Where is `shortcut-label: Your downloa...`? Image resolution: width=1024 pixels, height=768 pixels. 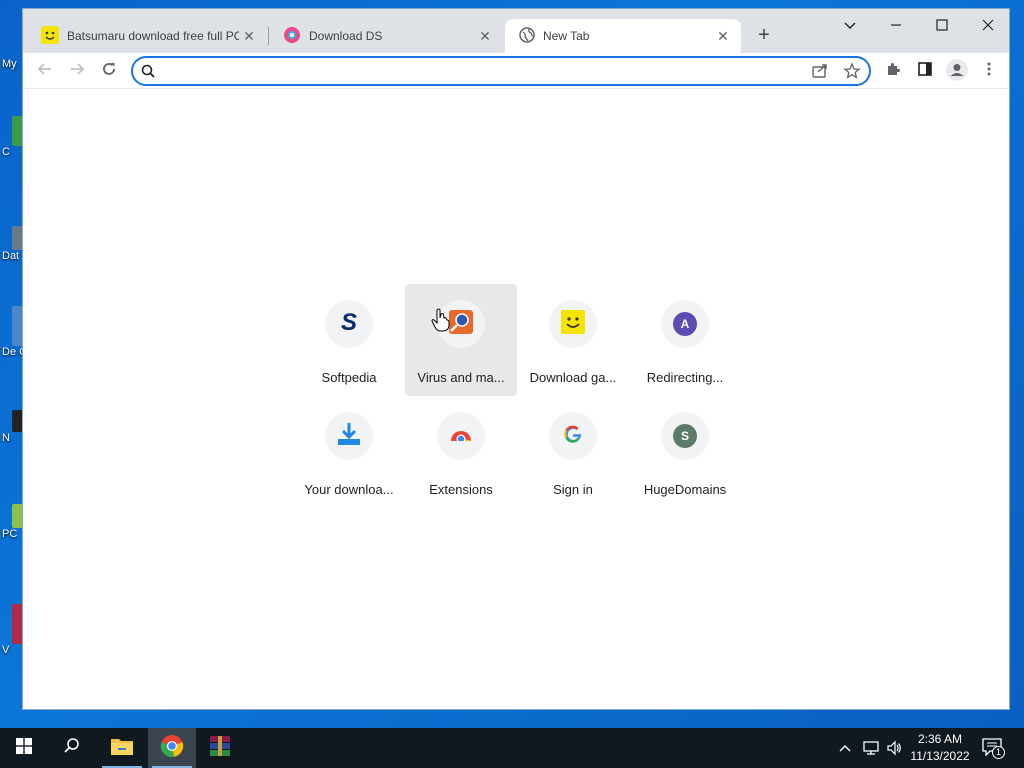 shortcut-label: Your downloa... is located at coordinates (349, 489).